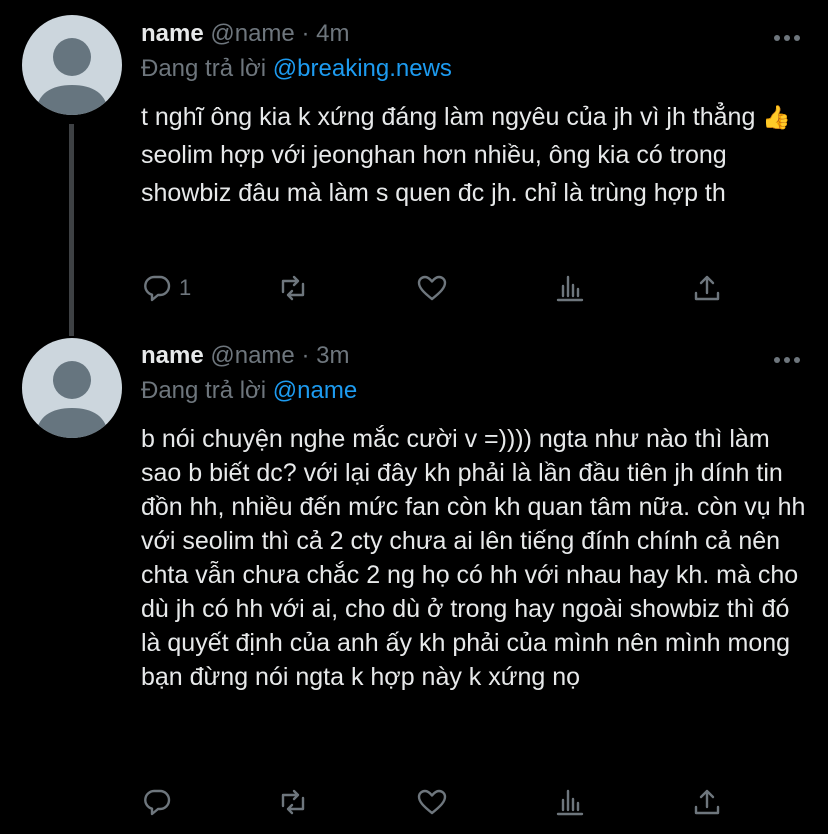 This screenshot has height=834, width=828. Describe the element at coordinates (72, 399) in the screenshot. I see `default-avatar-icon` at that location.